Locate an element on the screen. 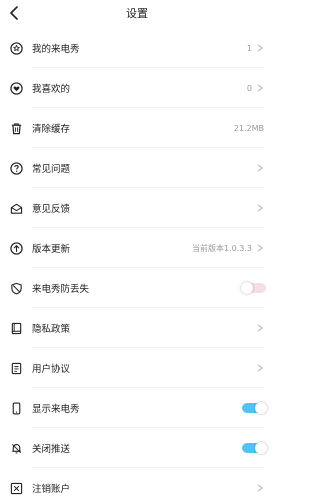 The height and width of the screenshot is (500, 320). settings-item-show-caller: 显示来电秀 is located at coordinates (137, 408).